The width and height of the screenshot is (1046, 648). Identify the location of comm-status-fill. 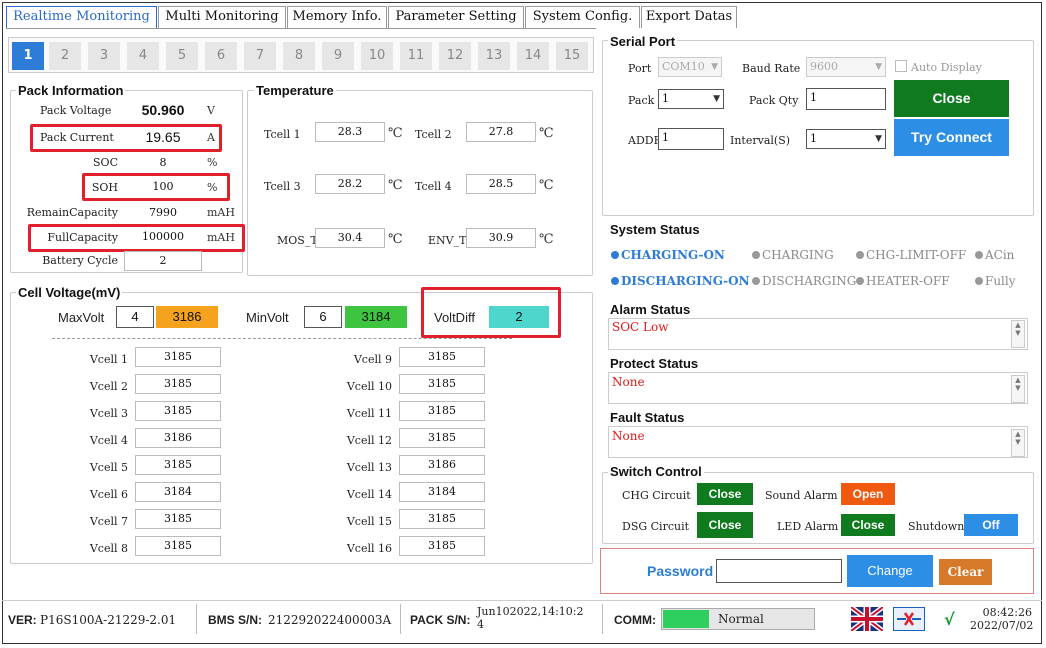
(686, 619).